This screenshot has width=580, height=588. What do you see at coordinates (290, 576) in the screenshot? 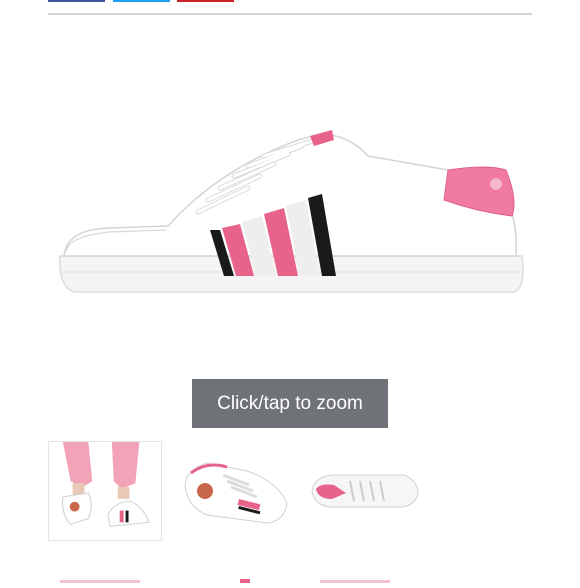
I see `next-row-peek` at bounding box center [290, 576].